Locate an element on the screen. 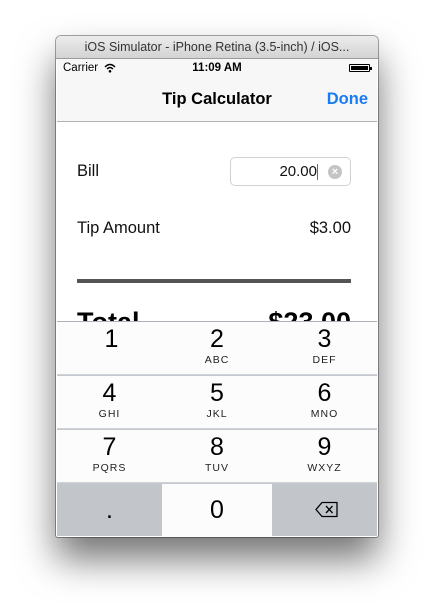  battery-icon is located at coordinates (360, 68).